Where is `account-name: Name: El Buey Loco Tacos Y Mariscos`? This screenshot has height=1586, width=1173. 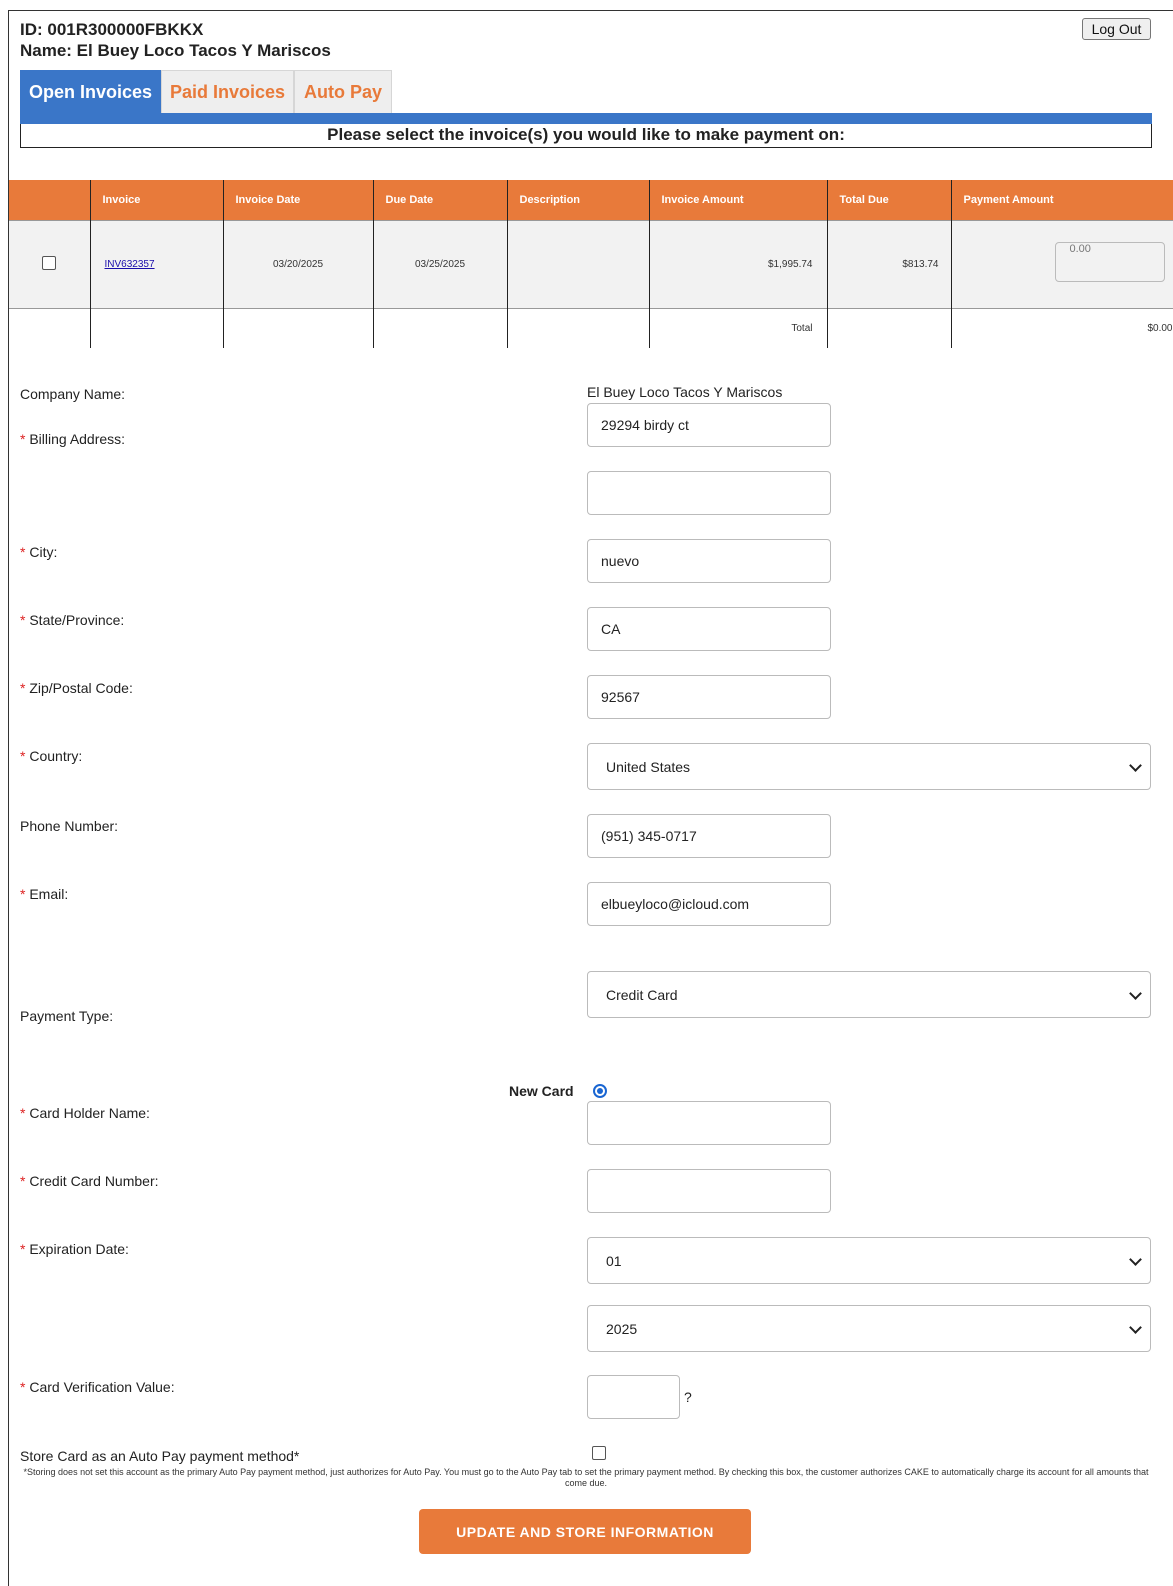 account-name: Name: El Buey Loco Tacos Y Mariscos is located at coordinates (175, 50).